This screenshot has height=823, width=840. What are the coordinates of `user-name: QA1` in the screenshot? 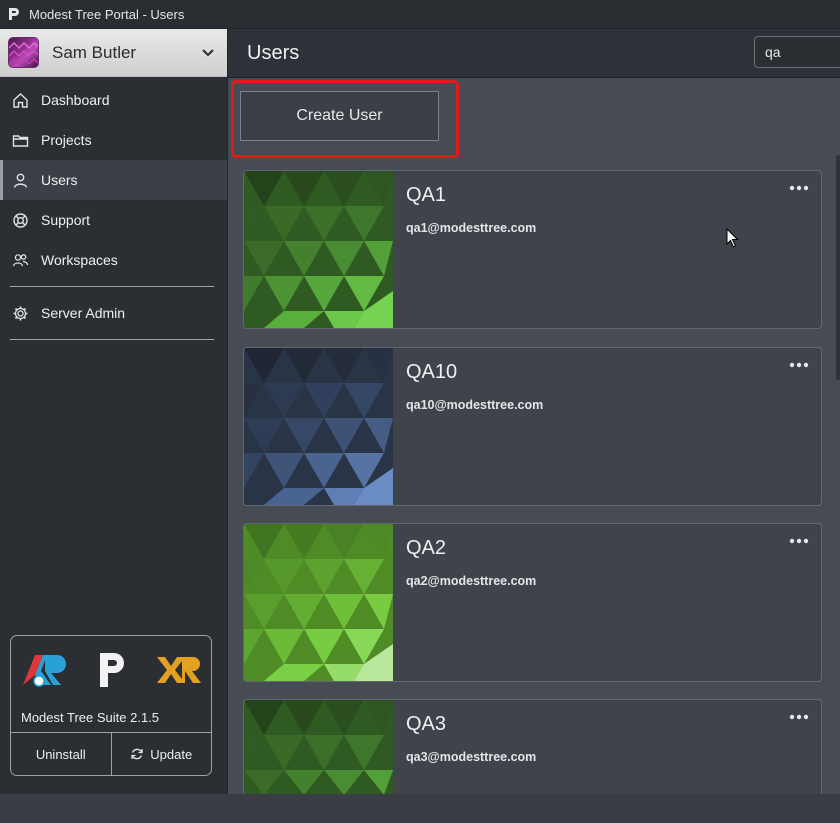 It's located at (426, 195).